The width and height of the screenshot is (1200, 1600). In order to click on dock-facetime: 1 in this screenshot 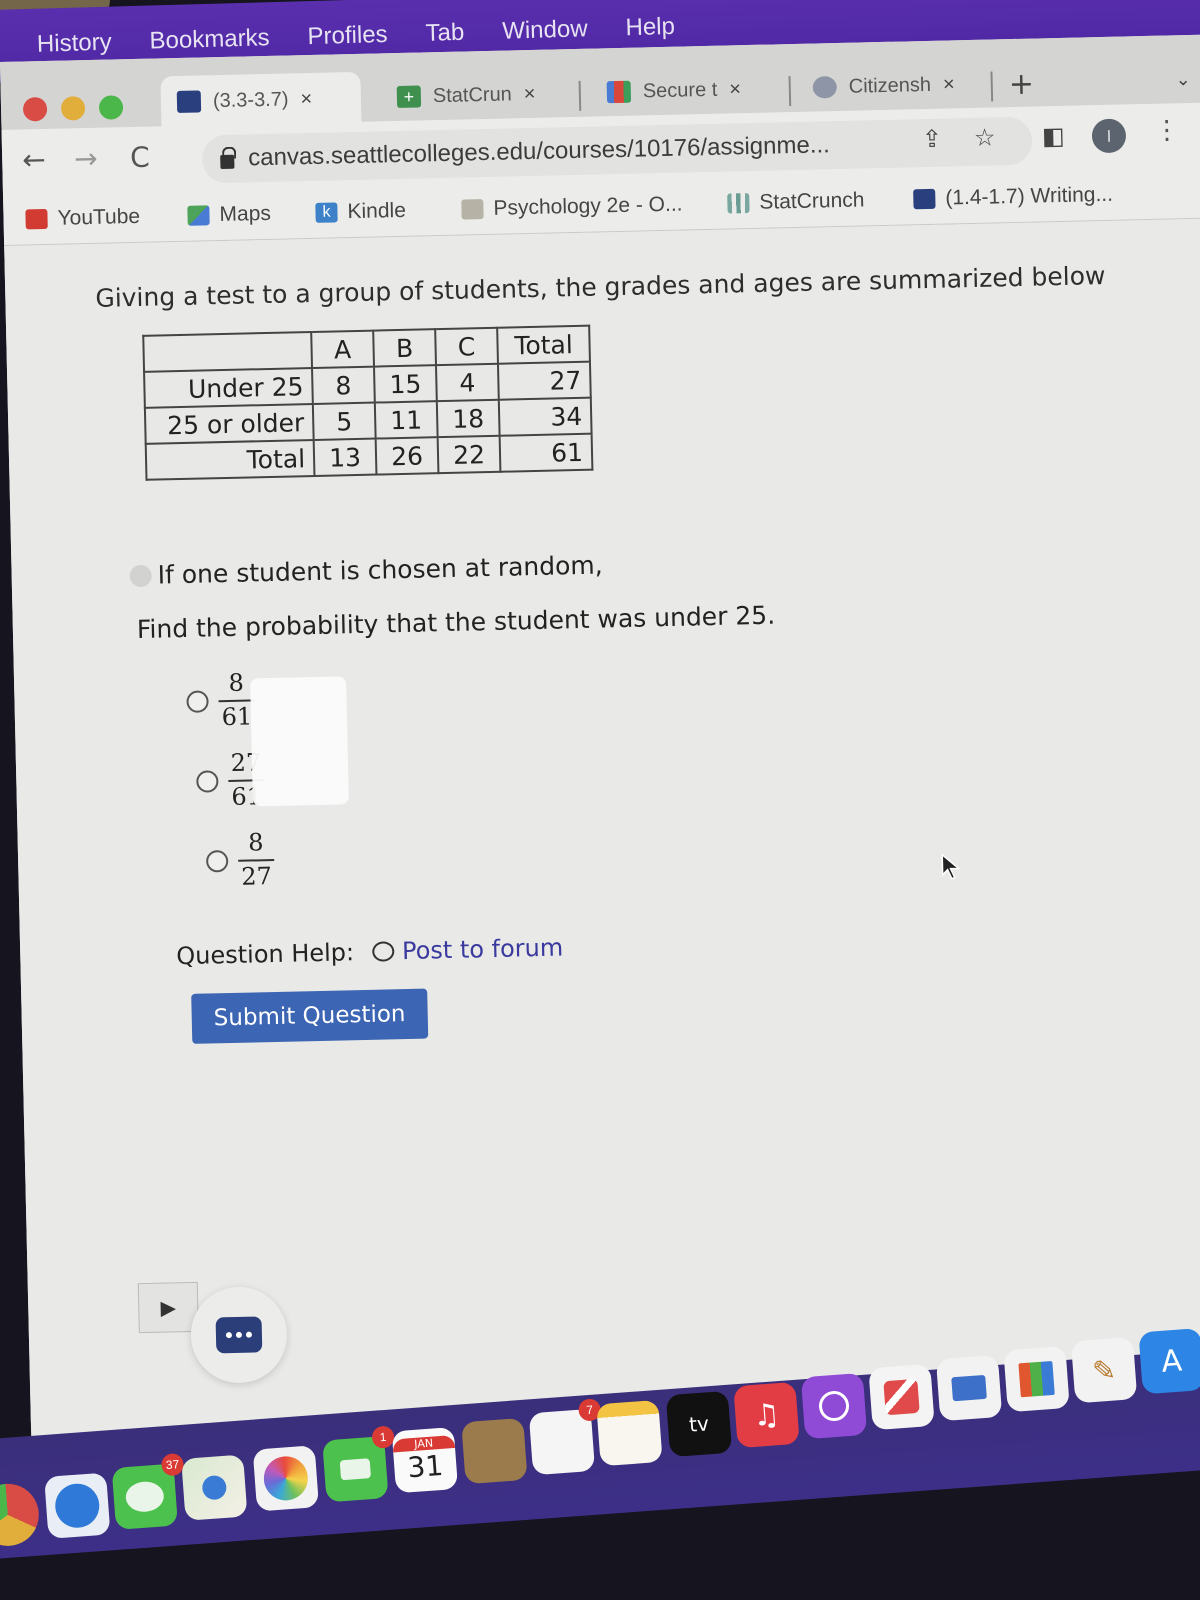, I will do `click(358, 1464)`.